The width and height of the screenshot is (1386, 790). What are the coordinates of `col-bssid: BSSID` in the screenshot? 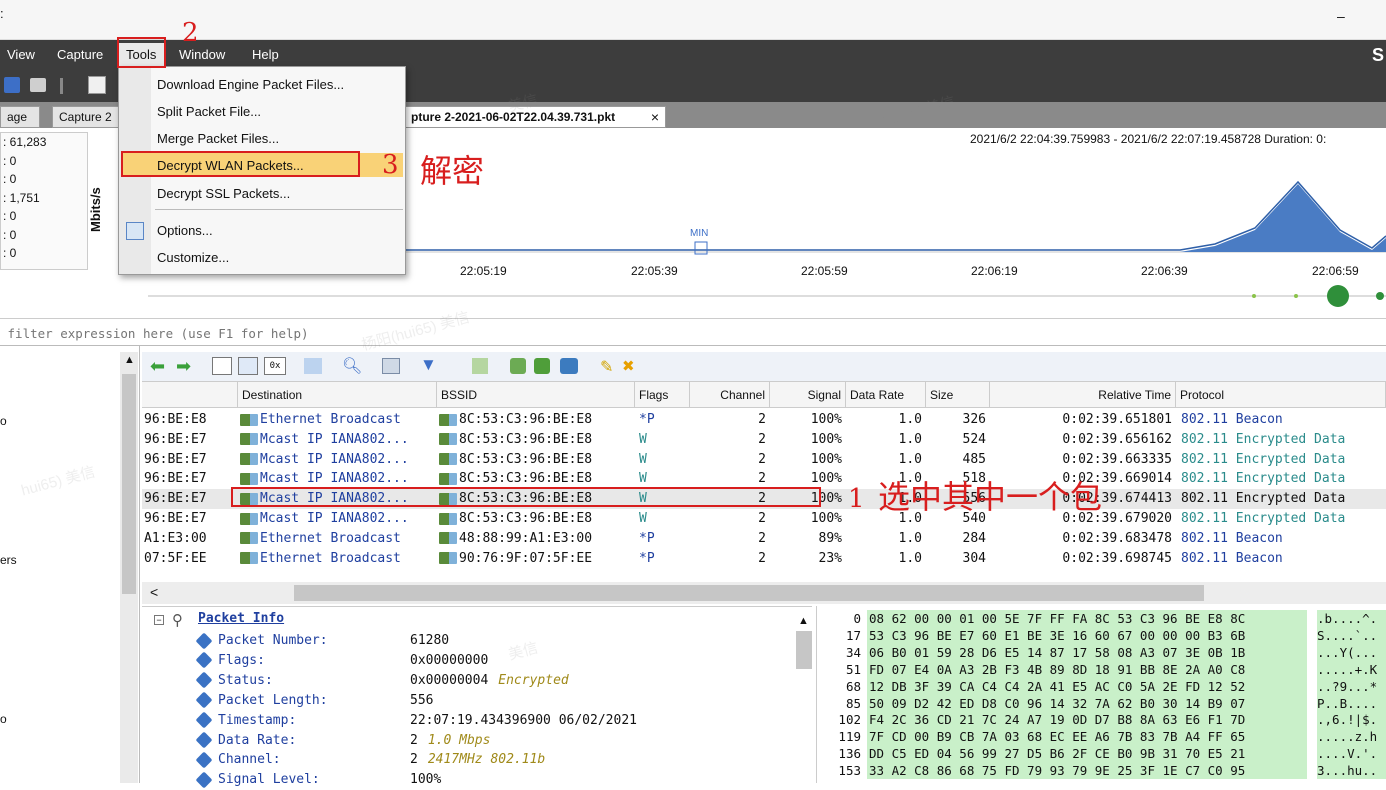 It's located at (536, 395).